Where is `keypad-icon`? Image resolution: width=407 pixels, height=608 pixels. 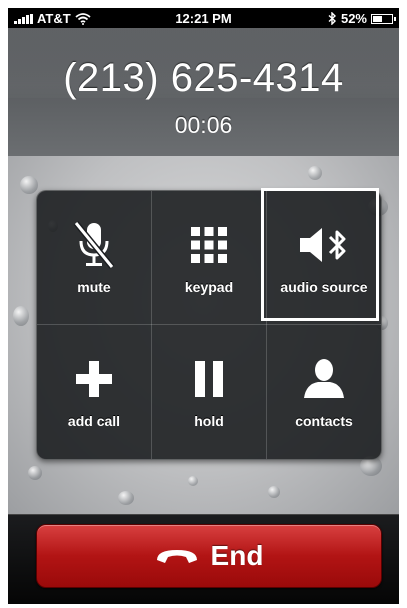 keypad-icon is located at coordinates (209, 245).